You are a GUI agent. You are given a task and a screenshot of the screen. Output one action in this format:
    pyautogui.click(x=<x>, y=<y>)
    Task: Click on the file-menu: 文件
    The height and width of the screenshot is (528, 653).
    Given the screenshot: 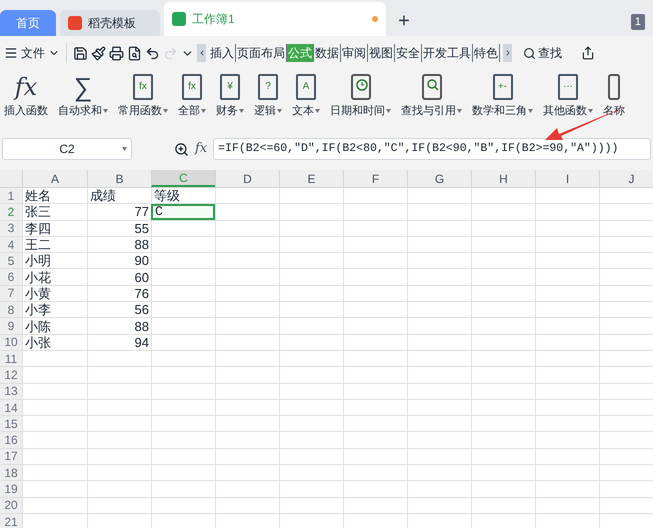 What is the action you would take?
    pyautogui.click(x=32, y=53)
    